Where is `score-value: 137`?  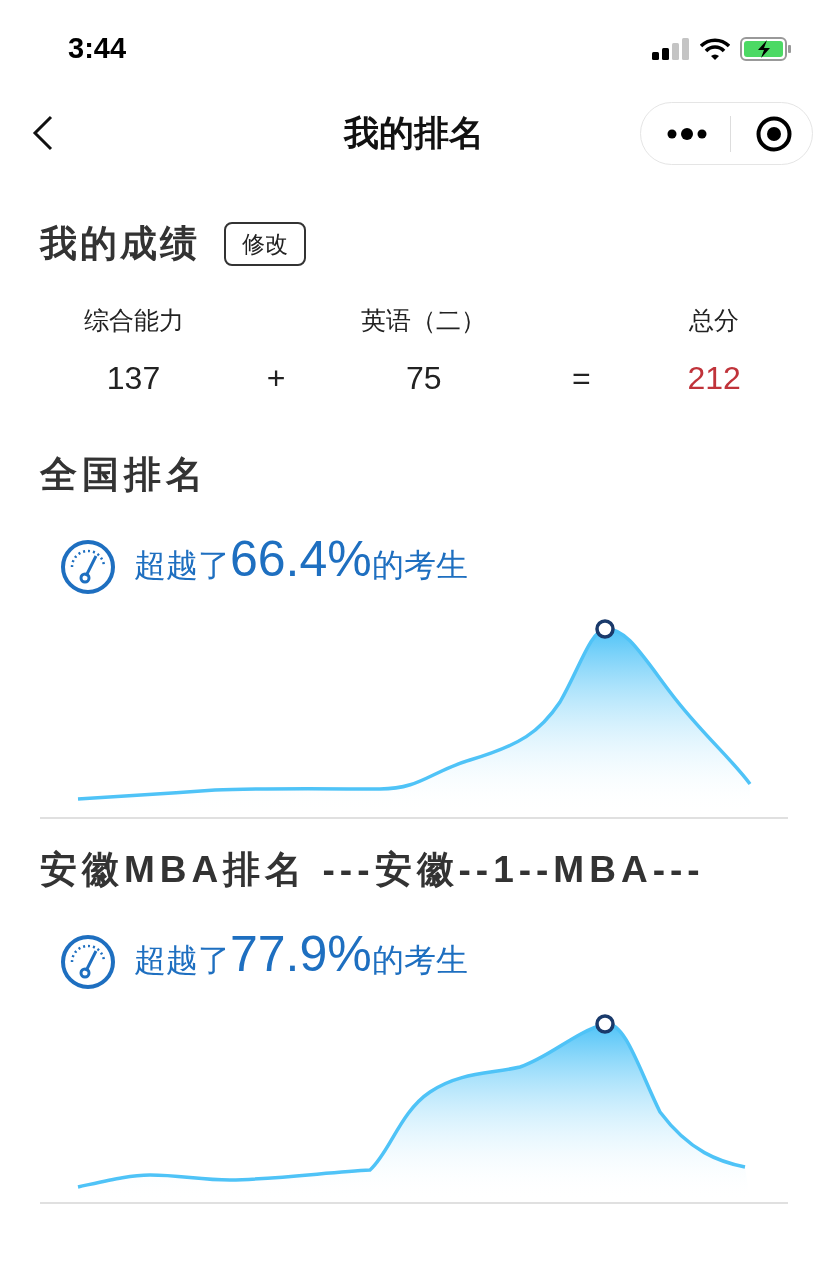
score-value: 137 is located at coordinates (133, 378).